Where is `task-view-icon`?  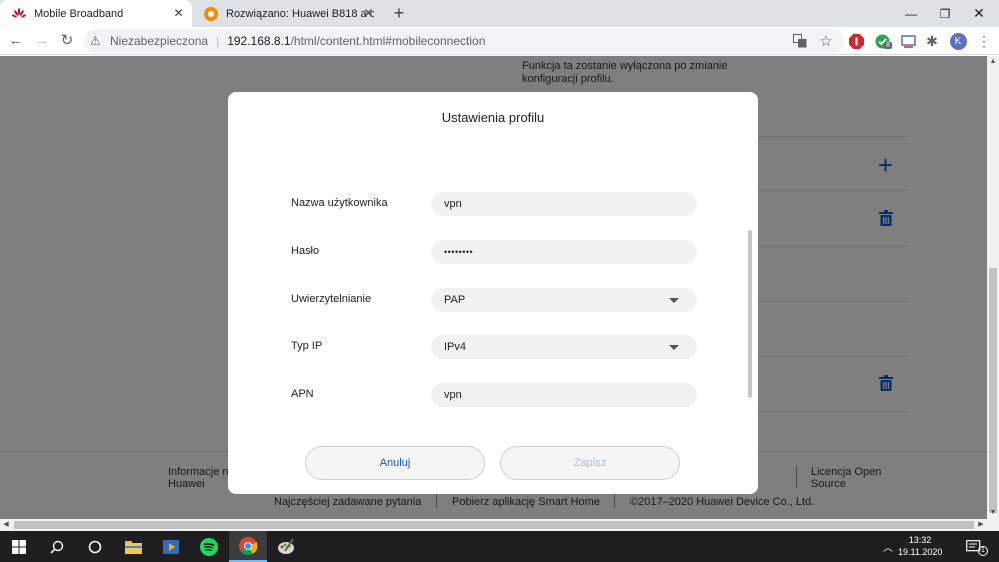
task-view-icon is located at coordinates (95, 546).